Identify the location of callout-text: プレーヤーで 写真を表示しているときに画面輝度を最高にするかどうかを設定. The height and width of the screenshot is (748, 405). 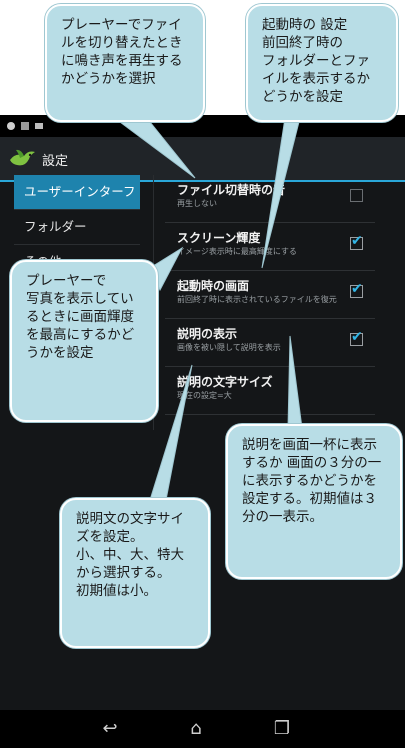
(80, 317).